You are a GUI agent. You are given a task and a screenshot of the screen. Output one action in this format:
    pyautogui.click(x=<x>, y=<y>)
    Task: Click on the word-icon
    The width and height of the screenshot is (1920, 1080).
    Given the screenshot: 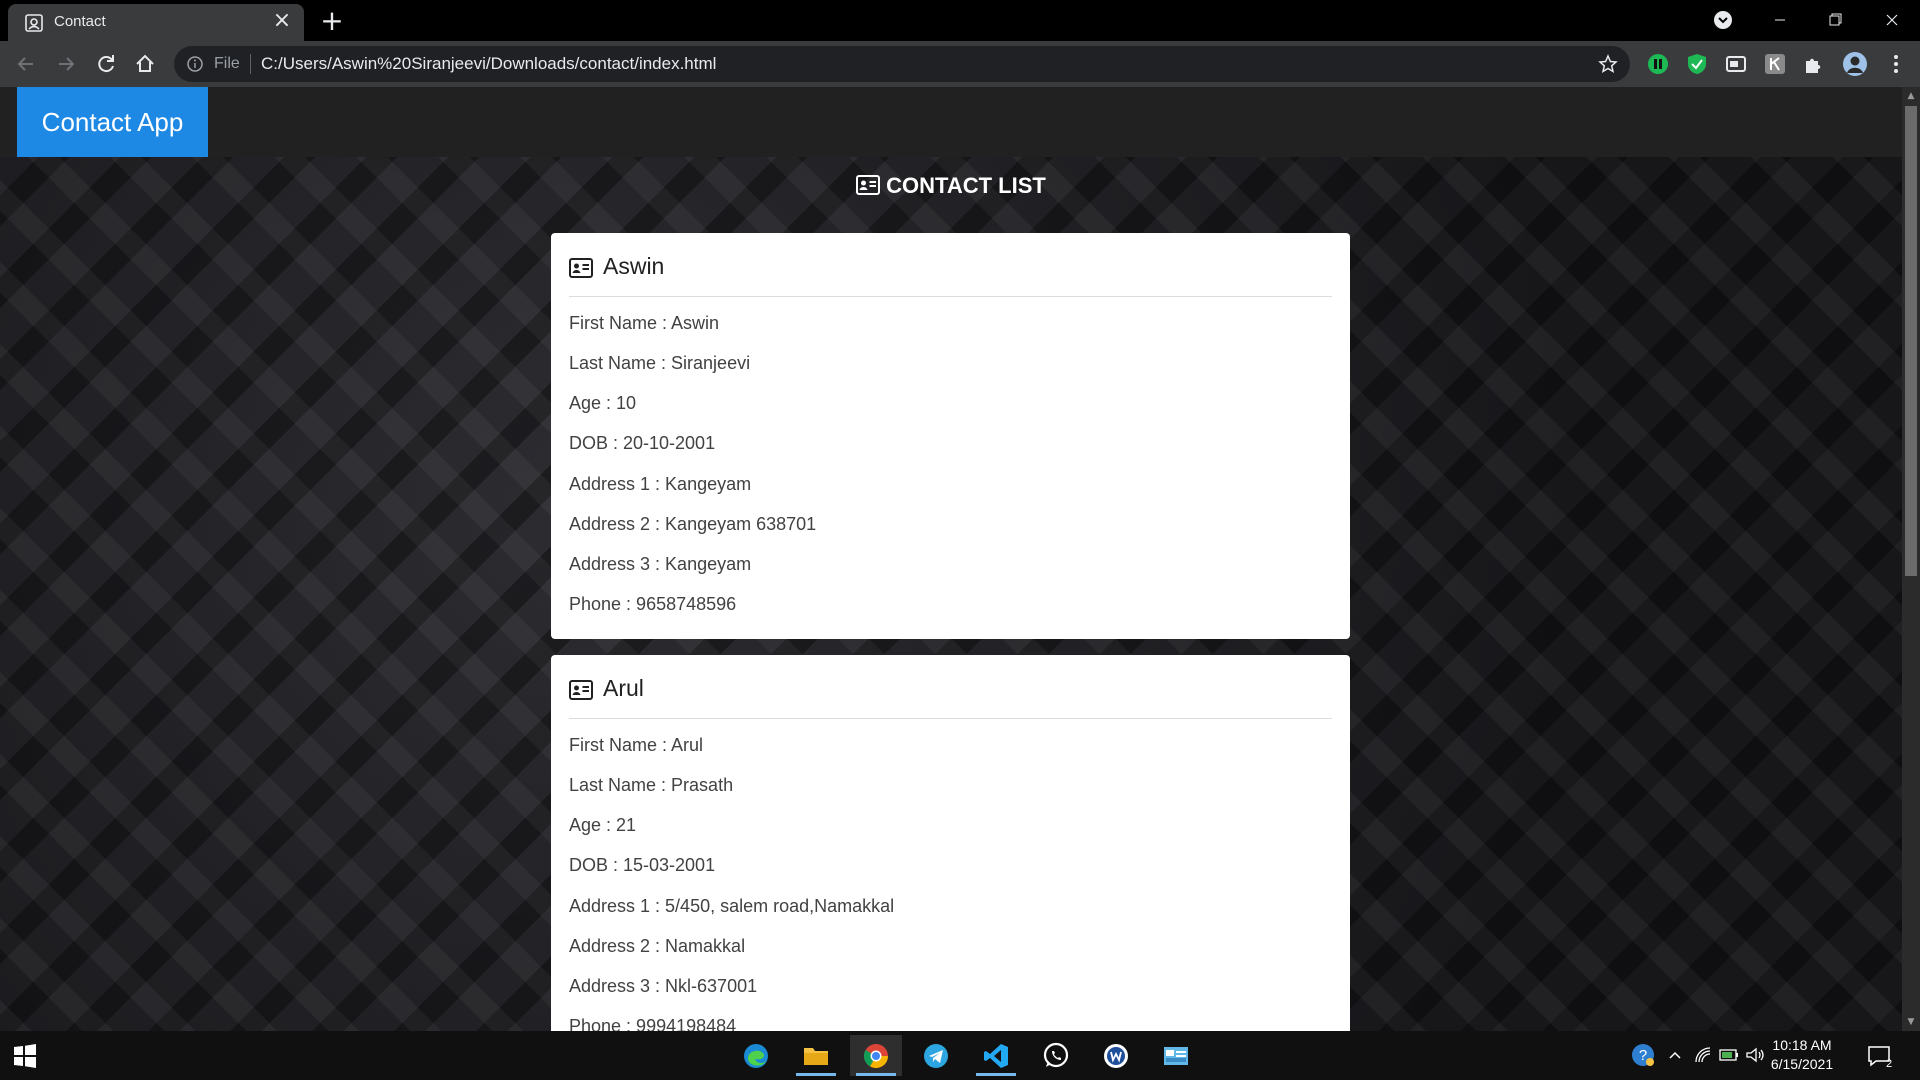 What is the action you would take?
    pyautogui.click(x=1116, y=1056)
    